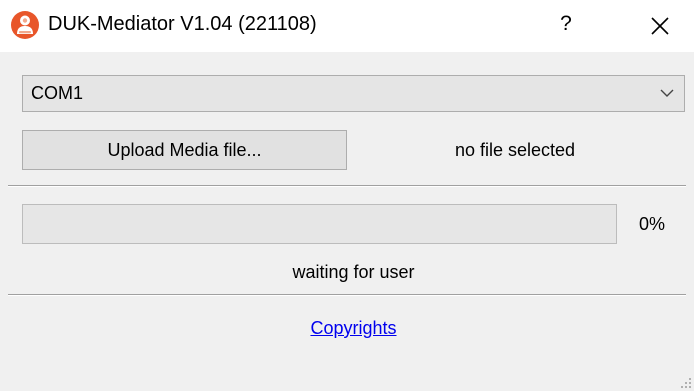  I want to click on close-icon, so click(660, 26).